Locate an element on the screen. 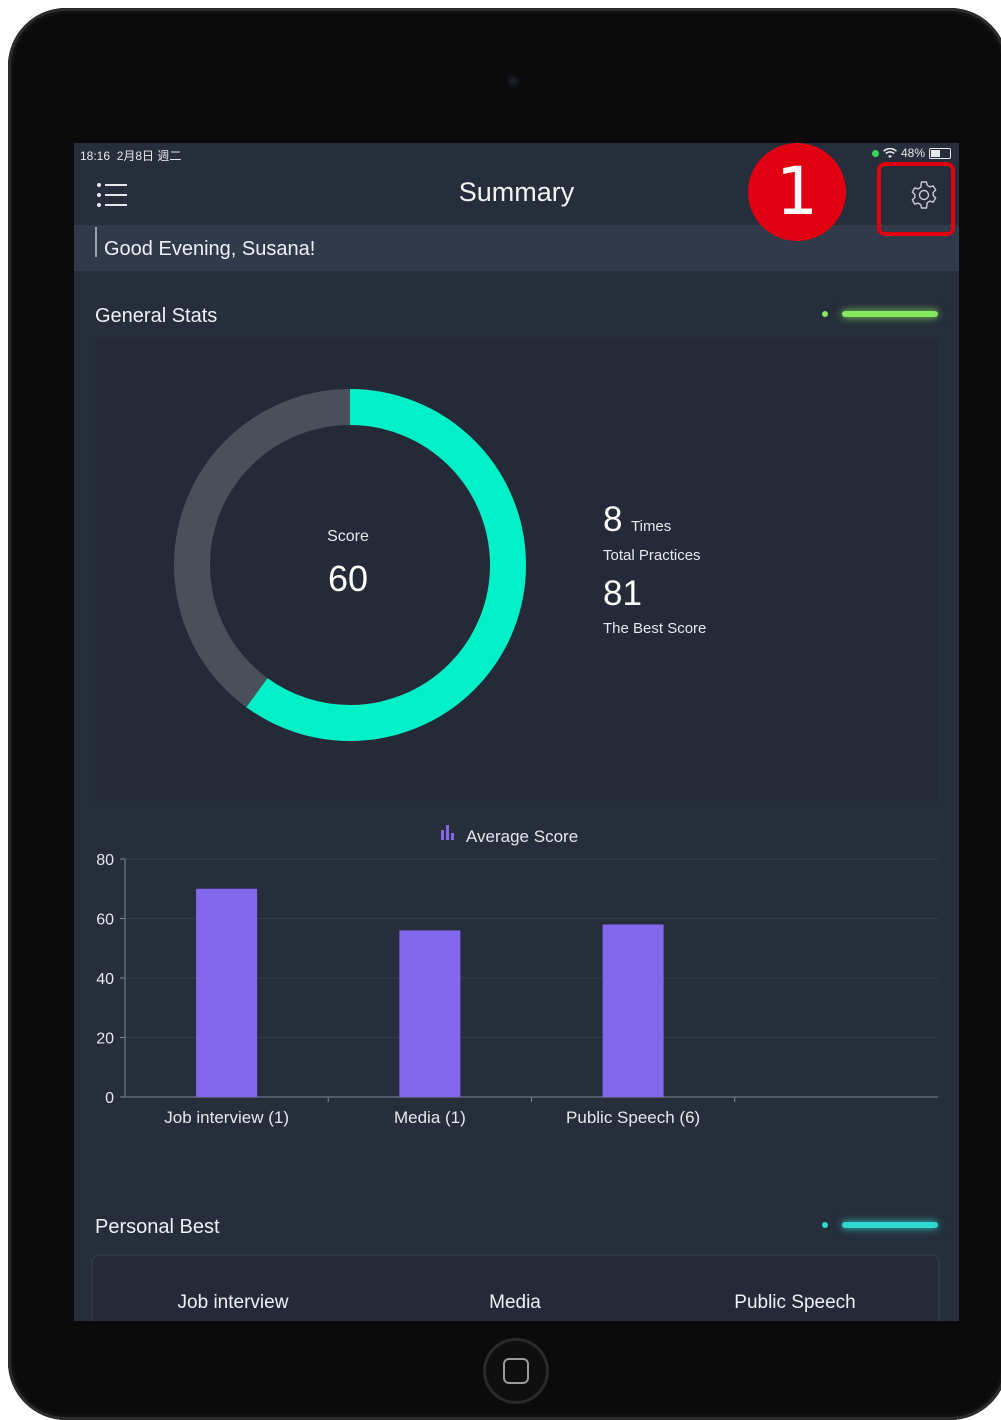 This screenshot has width=1001, height=1420. status-time: 18:16 2月8日 週二 is located at coordinates (130, 155).